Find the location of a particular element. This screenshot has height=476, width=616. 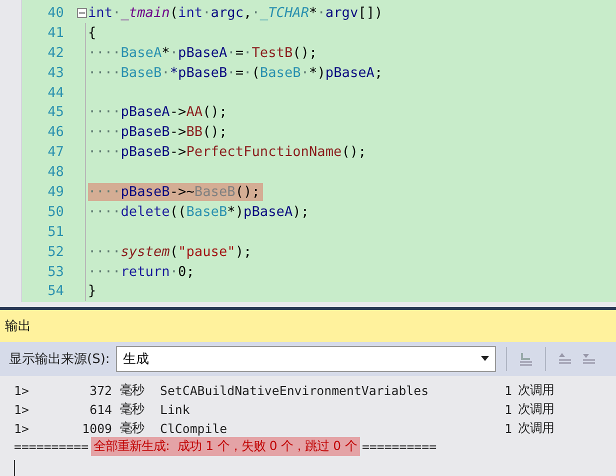

output-target: ClCompile is located at coordinates (194, 428).